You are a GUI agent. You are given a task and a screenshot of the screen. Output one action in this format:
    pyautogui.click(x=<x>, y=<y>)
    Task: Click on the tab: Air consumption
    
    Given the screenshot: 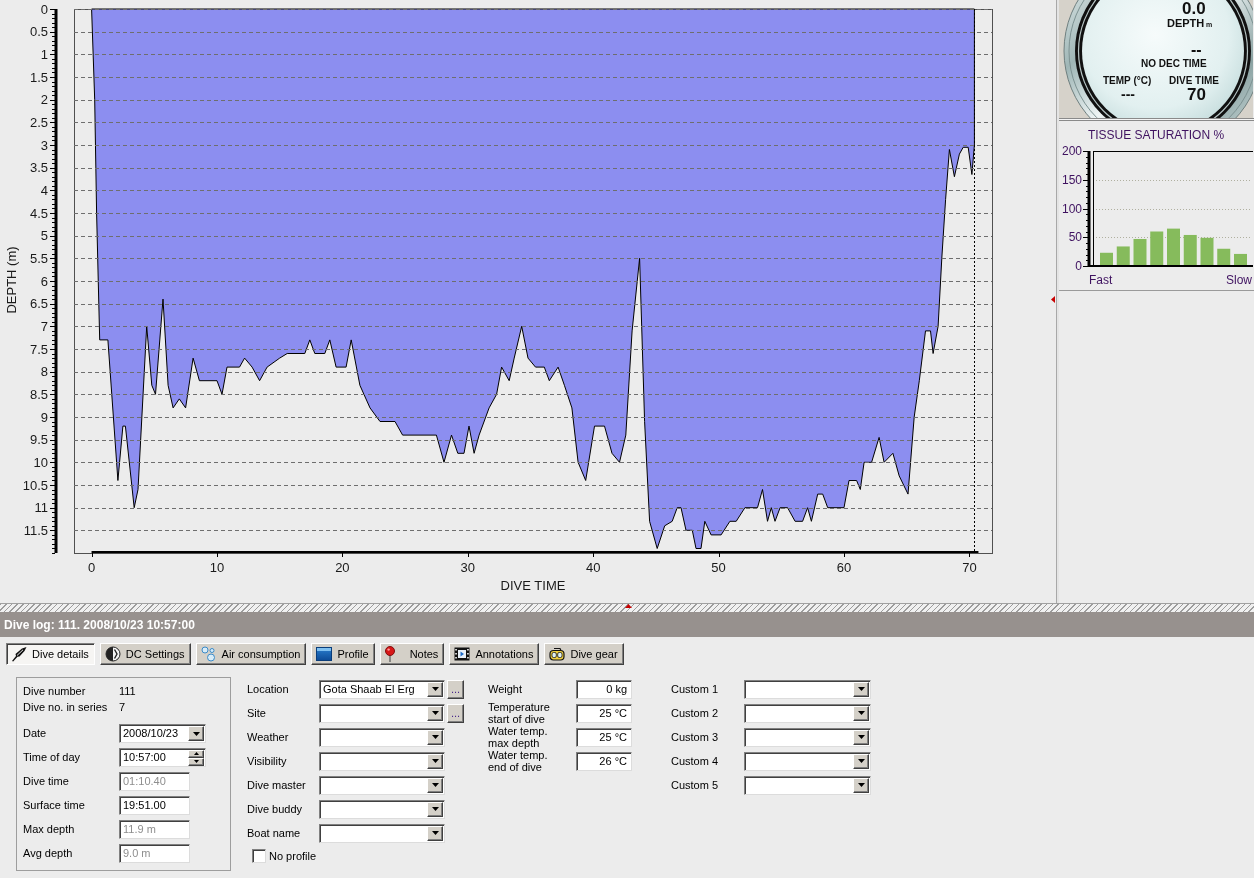 What is the action you would take?
    pyautogui.click(x=251, y=654)
    